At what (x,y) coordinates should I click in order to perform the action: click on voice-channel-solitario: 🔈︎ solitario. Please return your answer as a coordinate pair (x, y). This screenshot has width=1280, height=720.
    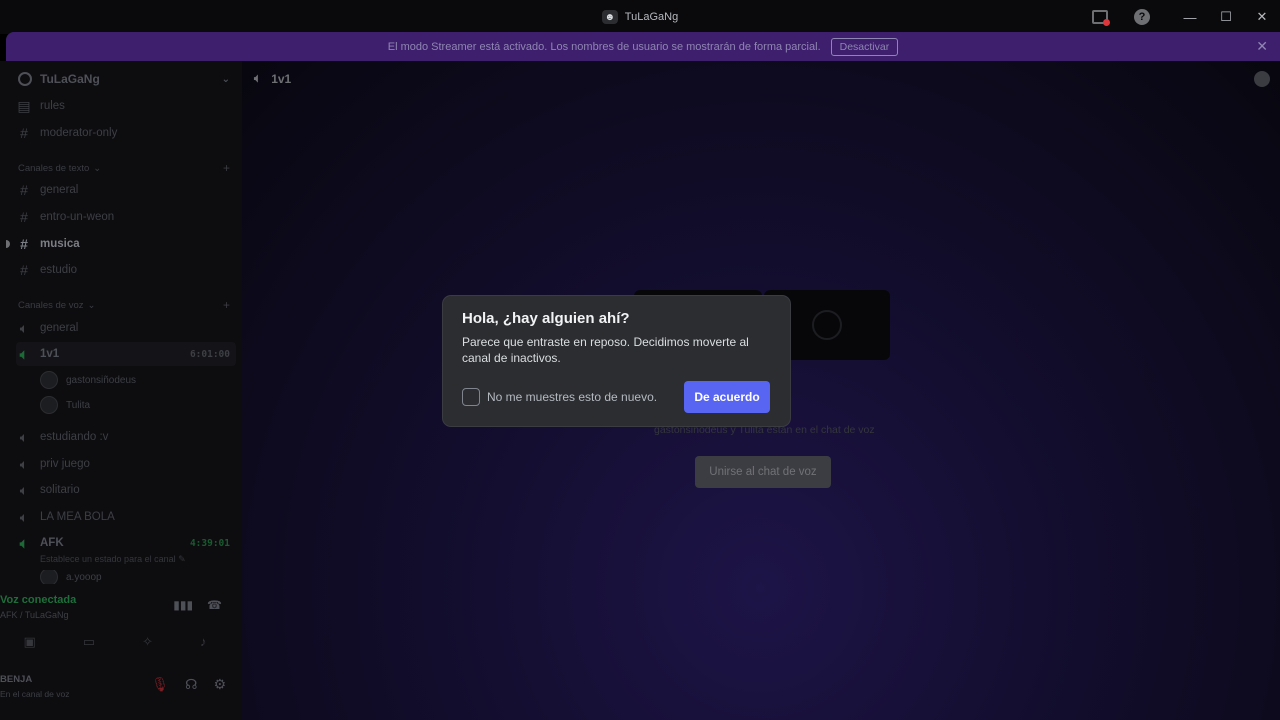
    Looking at the image, I should click on (126, 490).